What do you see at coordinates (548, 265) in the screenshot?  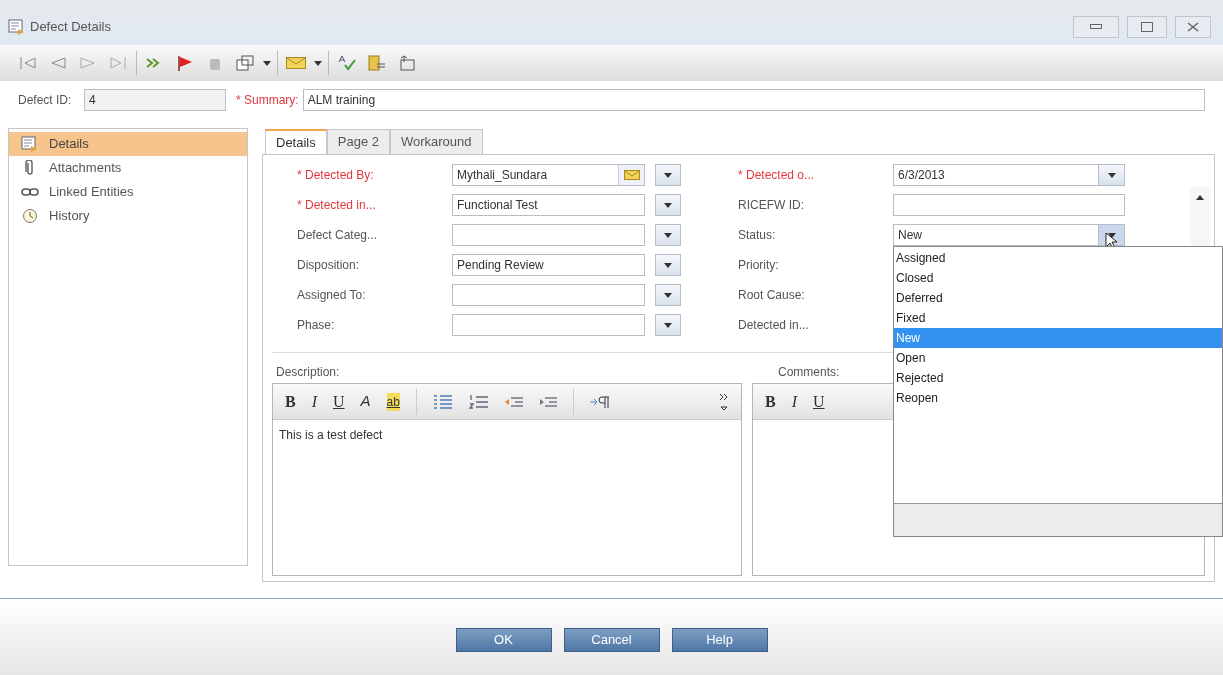 I see `dropdown-field: Pending Review` at bounding box center [548, 265].